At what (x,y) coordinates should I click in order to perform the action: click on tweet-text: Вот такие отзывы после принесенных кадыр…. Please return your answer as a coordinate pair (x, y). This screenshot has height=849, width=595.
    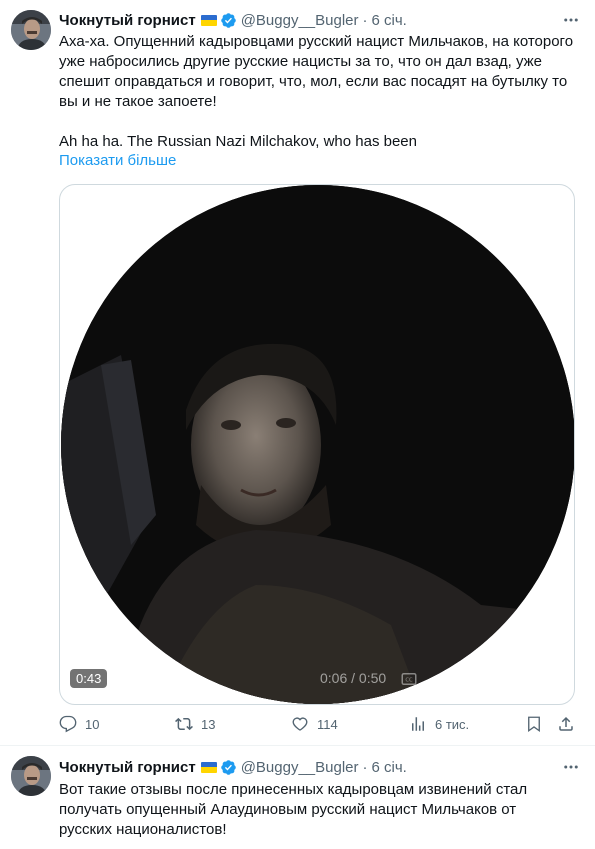
    Looking at the image, I should click on (293, 809).